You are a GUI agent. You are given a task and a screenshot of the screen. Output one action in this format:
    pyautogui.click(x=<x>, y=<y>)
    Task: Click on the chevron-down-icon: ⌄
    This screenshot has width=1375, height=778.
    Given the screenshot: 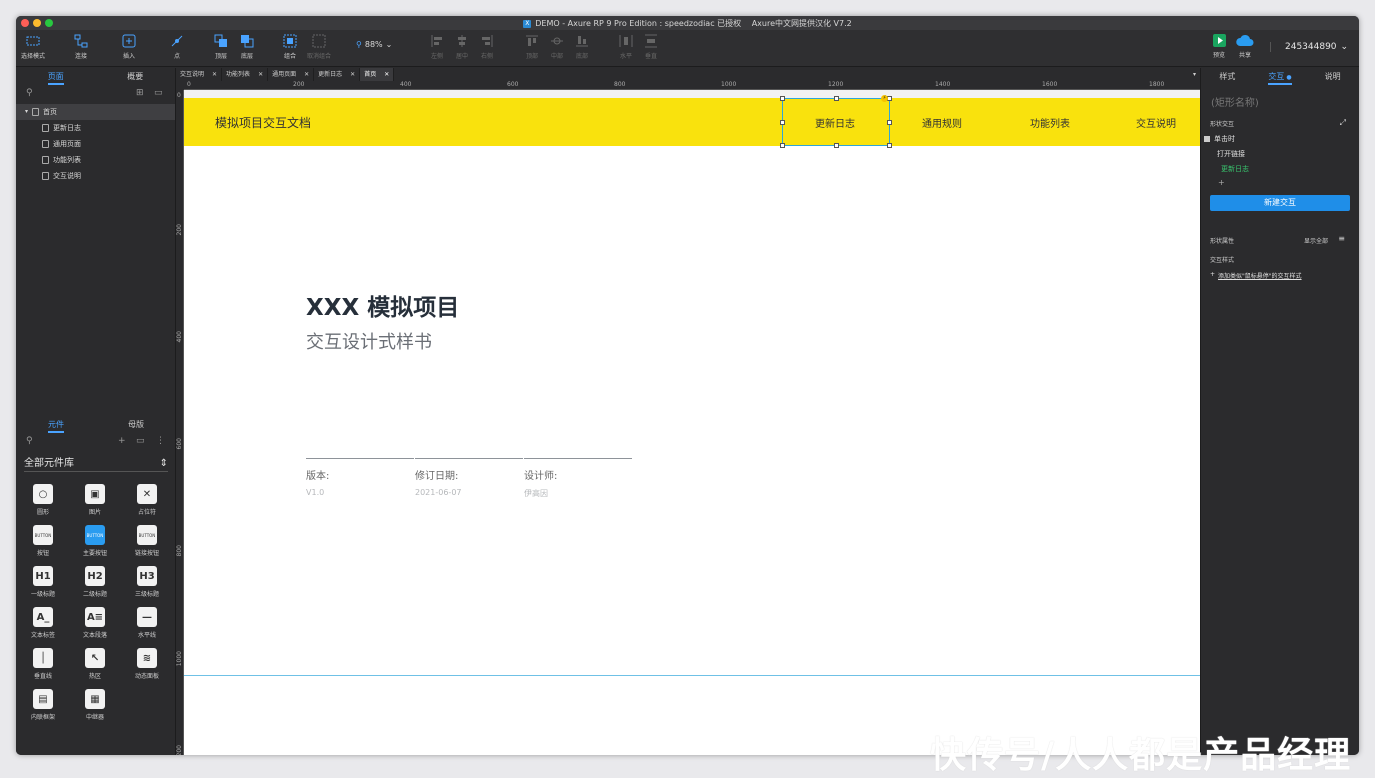 What is the action you would take?
    pyautogui.click(x=1344, y=47)
    